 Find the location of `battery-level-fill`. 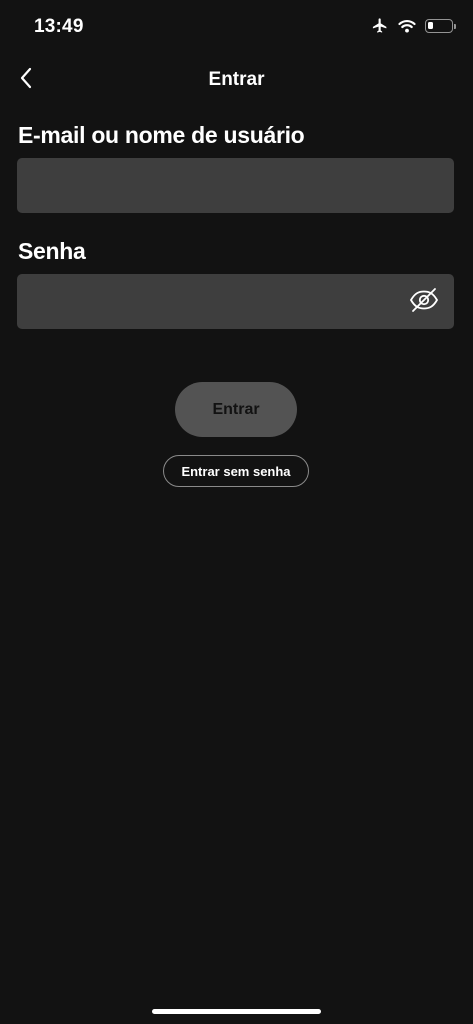

battery-level-fill is located at coordinates (430, 25).